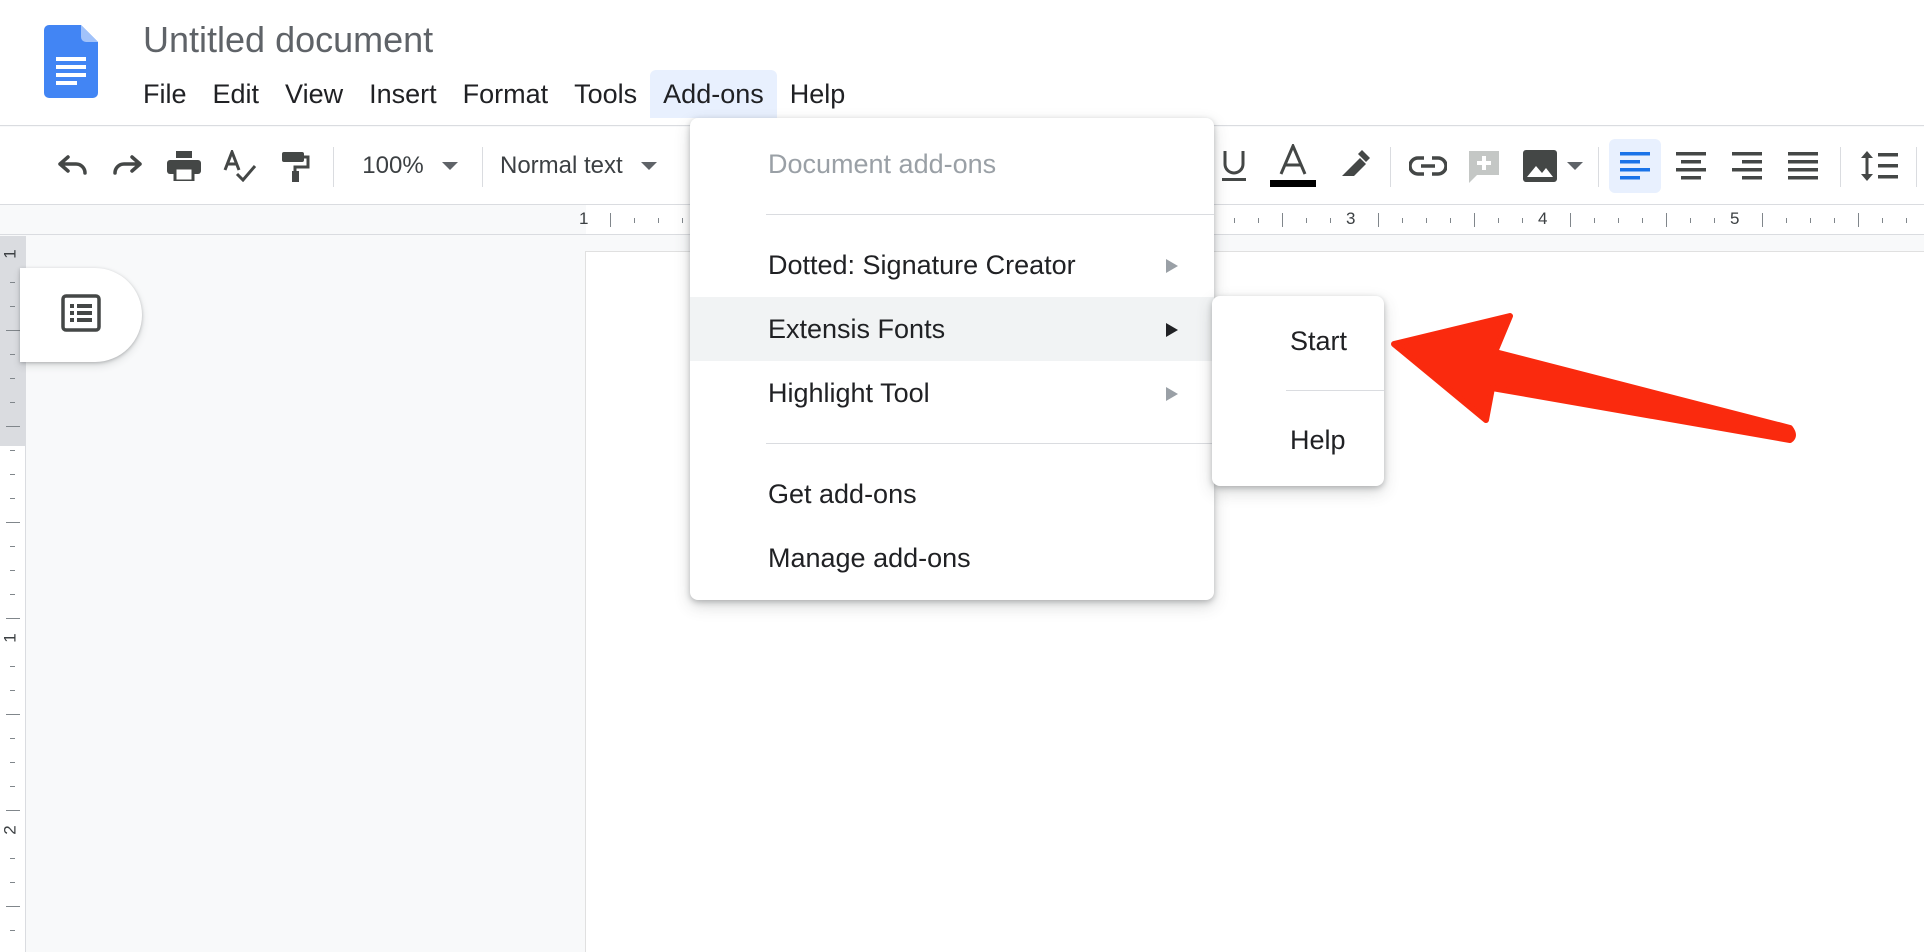 The width and height of the screenshot is (1924, 952). What do you see at coordinates (561, 165) in the screenshot?
I see `style-value: Normal text` at bounding box center [561, 165].